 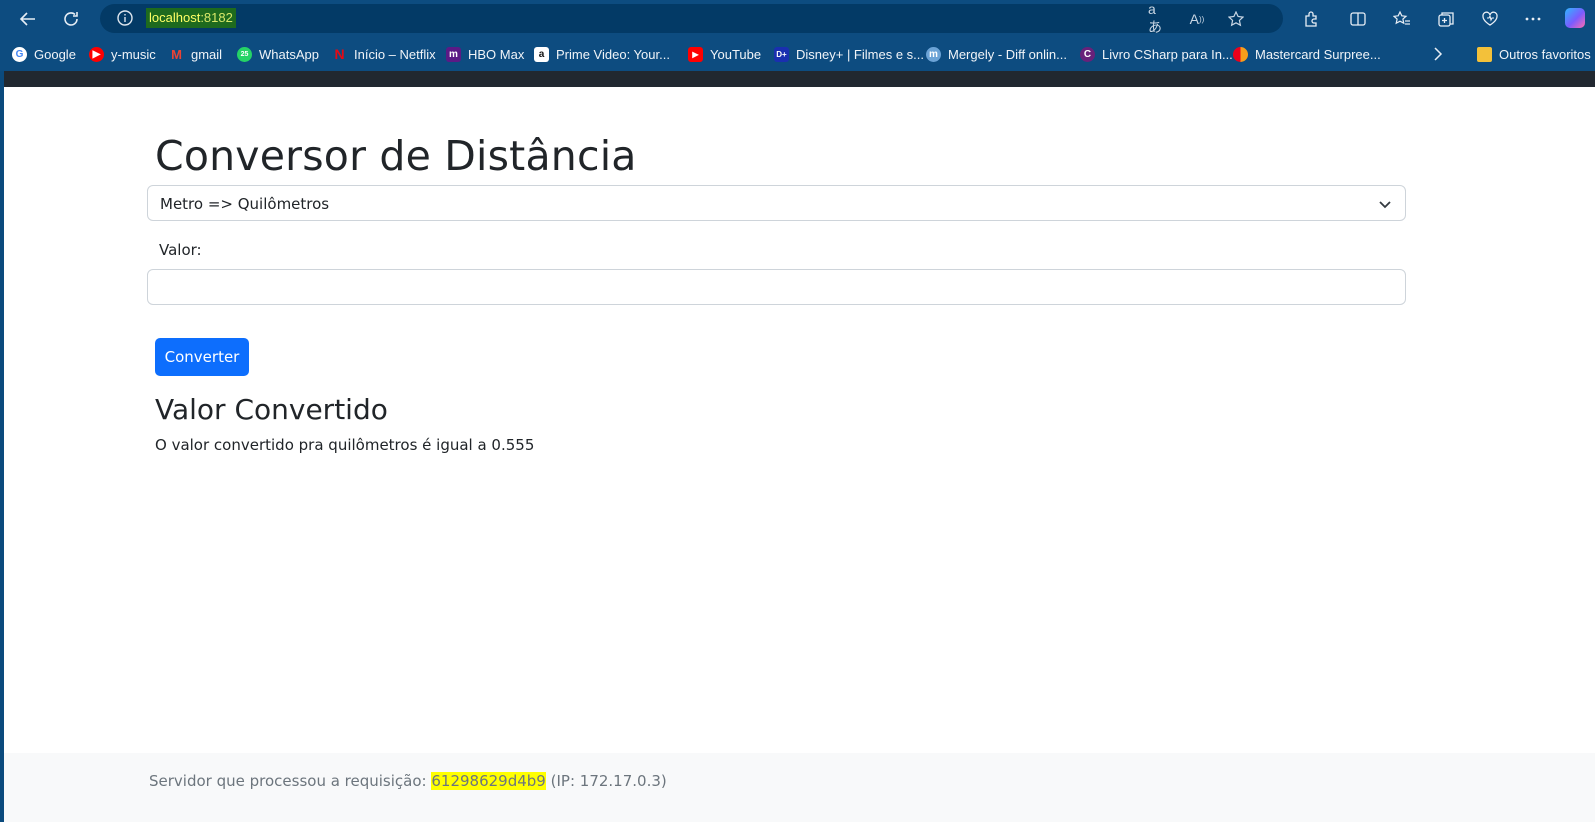 What do you see at coordinates (244, 54) in the screenshot?
I see `whatsapp-icon: 25` at bounding box center [244, 54].